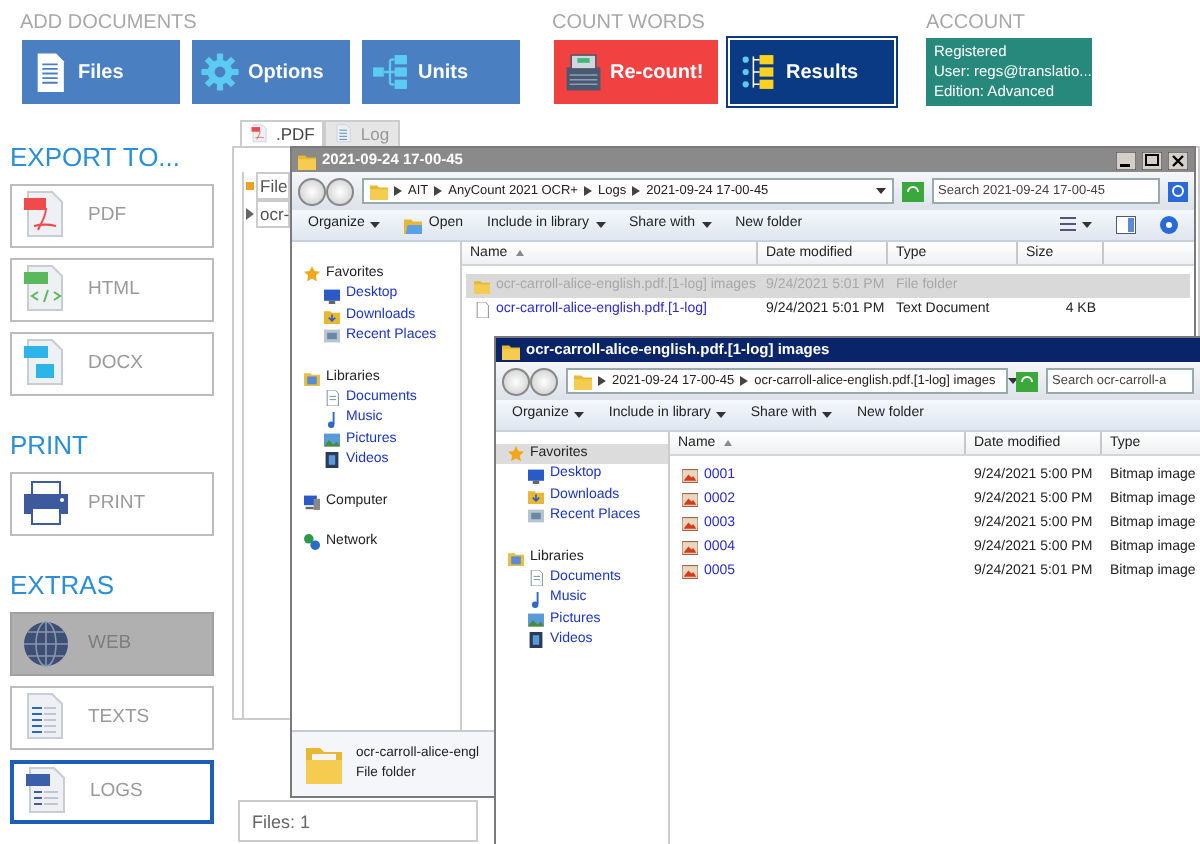 Image resolution: width=1200 pixels, height=844 pixels. What do you see at coordinates (1178, 191) in the screenshot?
I see `search-icon` at bounding box center [1178, 191].